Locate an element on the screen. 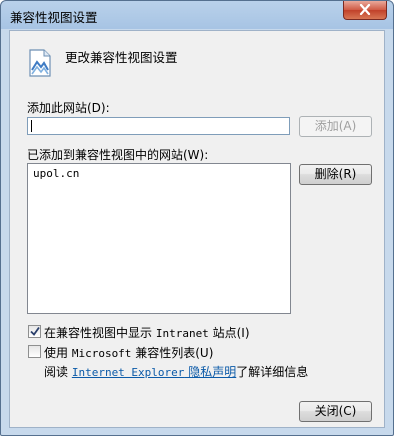 The height and width of the screenshot is (436, 394). privacy-text: 阅读 Internet Explorer 隐私声明了解详细信息 is located at coordinates (176, 372).